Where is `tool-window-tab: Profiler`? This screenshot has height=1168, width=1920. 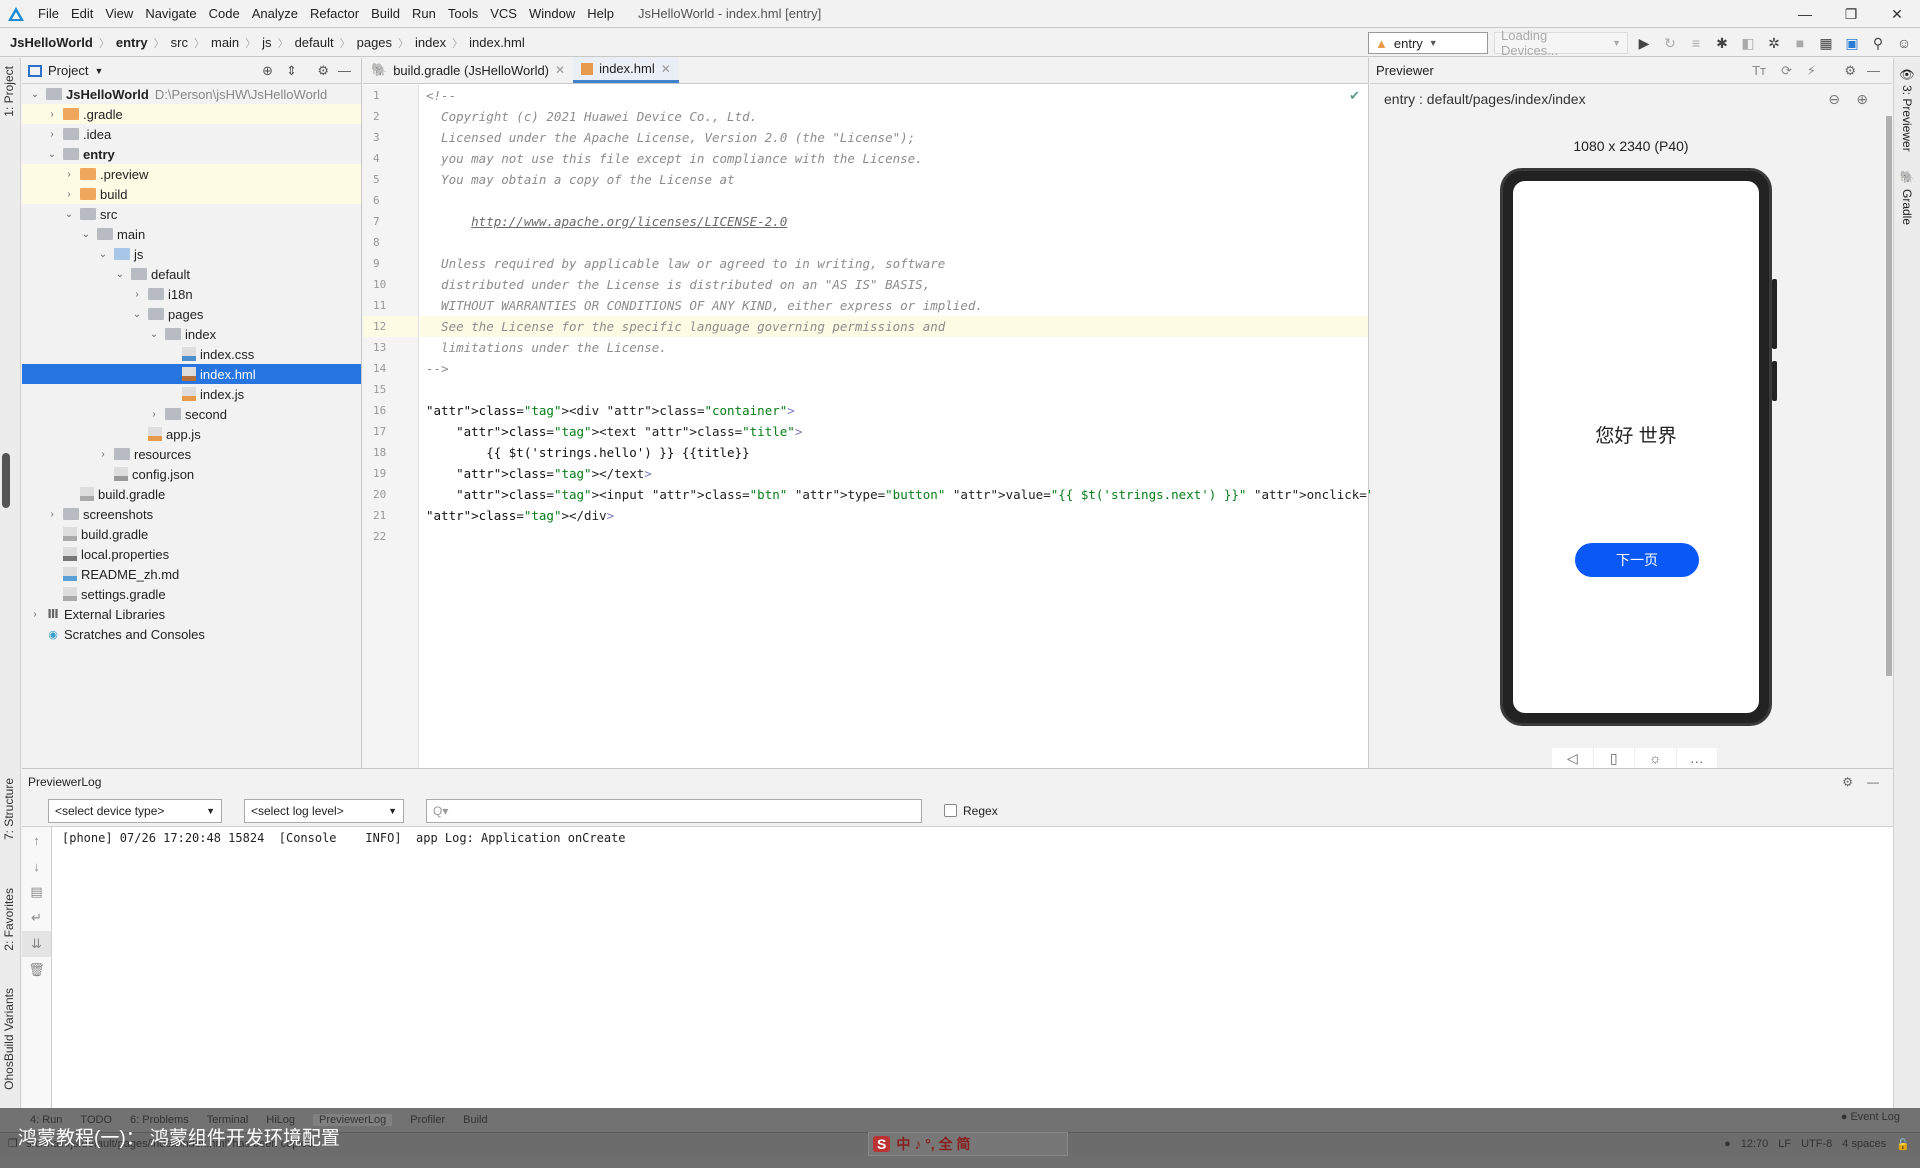 tool-window-tab: Profiler is located at coordinates (427, 1120).